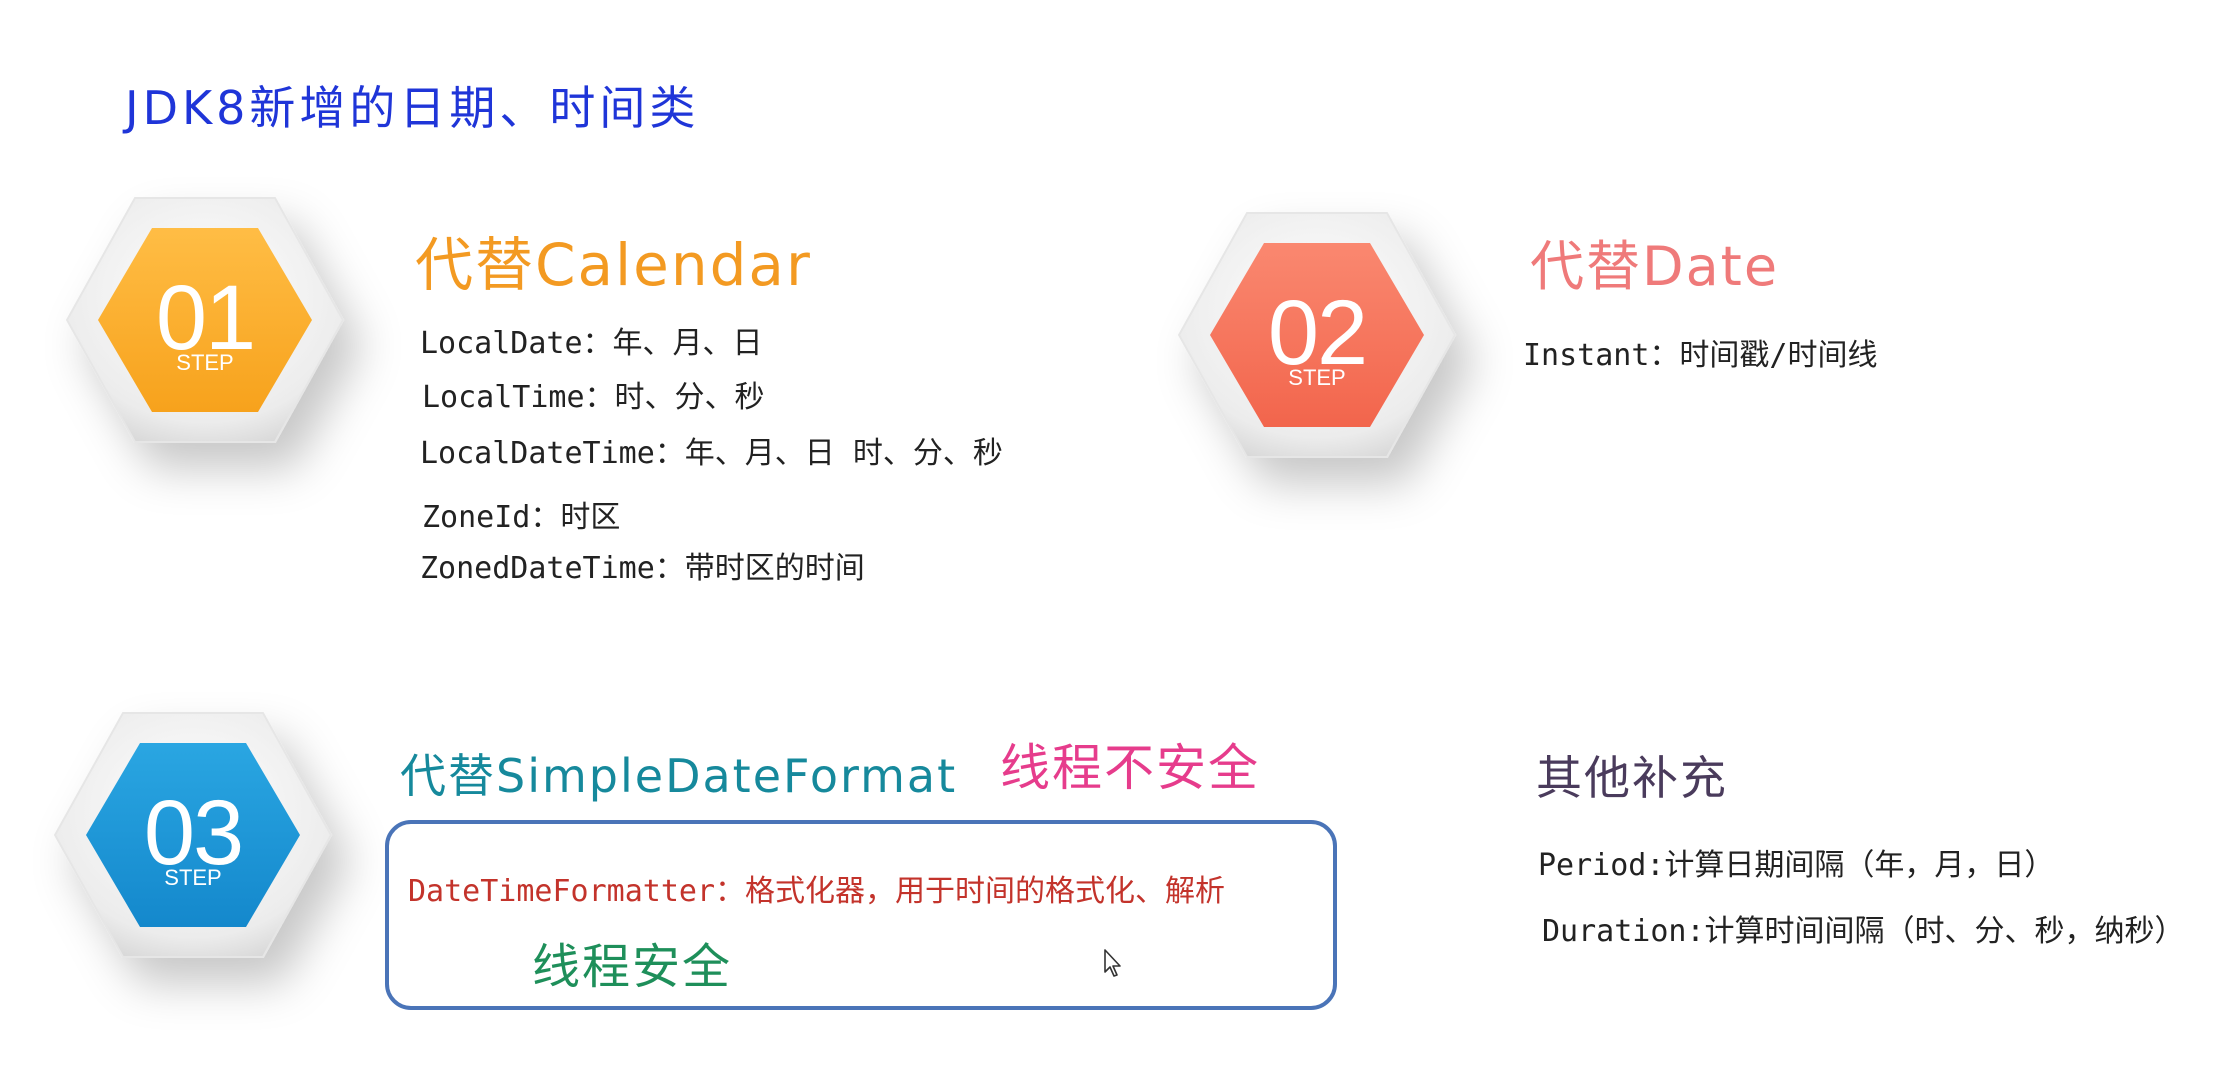  Describe the element at coordinates (1317, 335) in the screenshot. I see `step-02-badge: 02 STEP` at that location.